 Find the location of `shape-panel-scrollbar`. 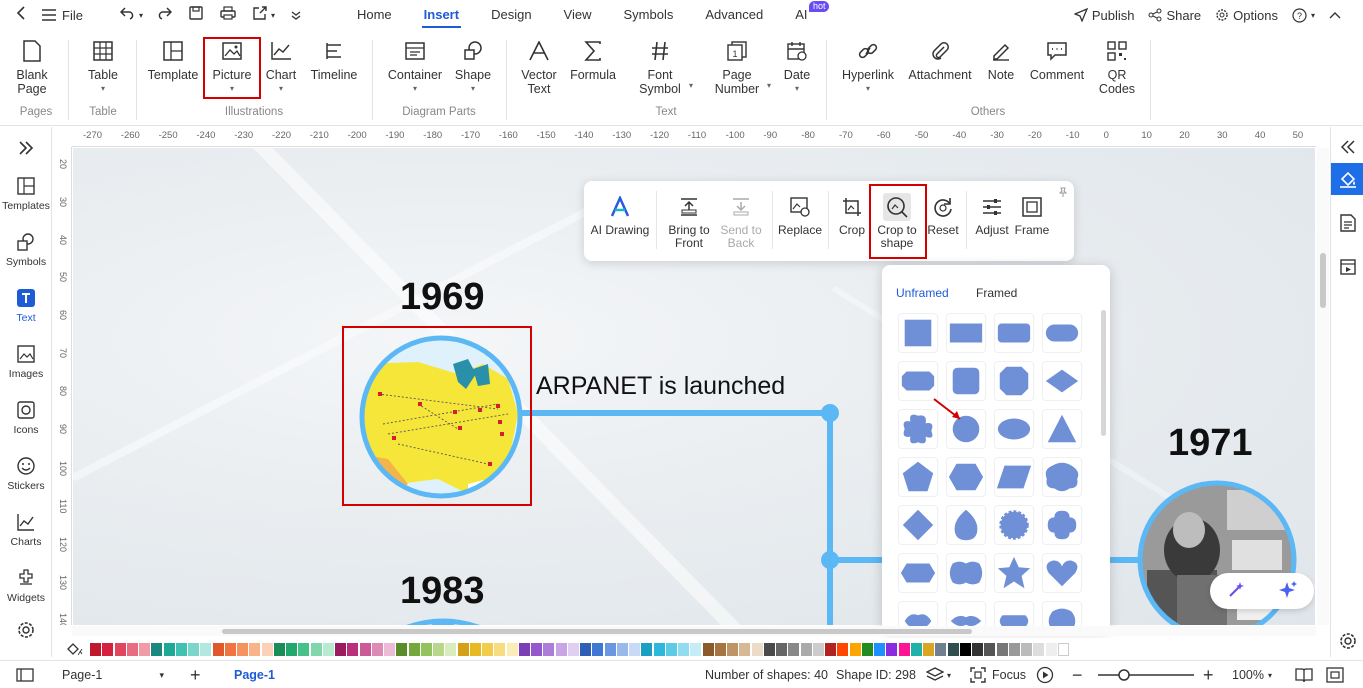

shape-panel-scrollbar is located at coordinates (1103, 373).